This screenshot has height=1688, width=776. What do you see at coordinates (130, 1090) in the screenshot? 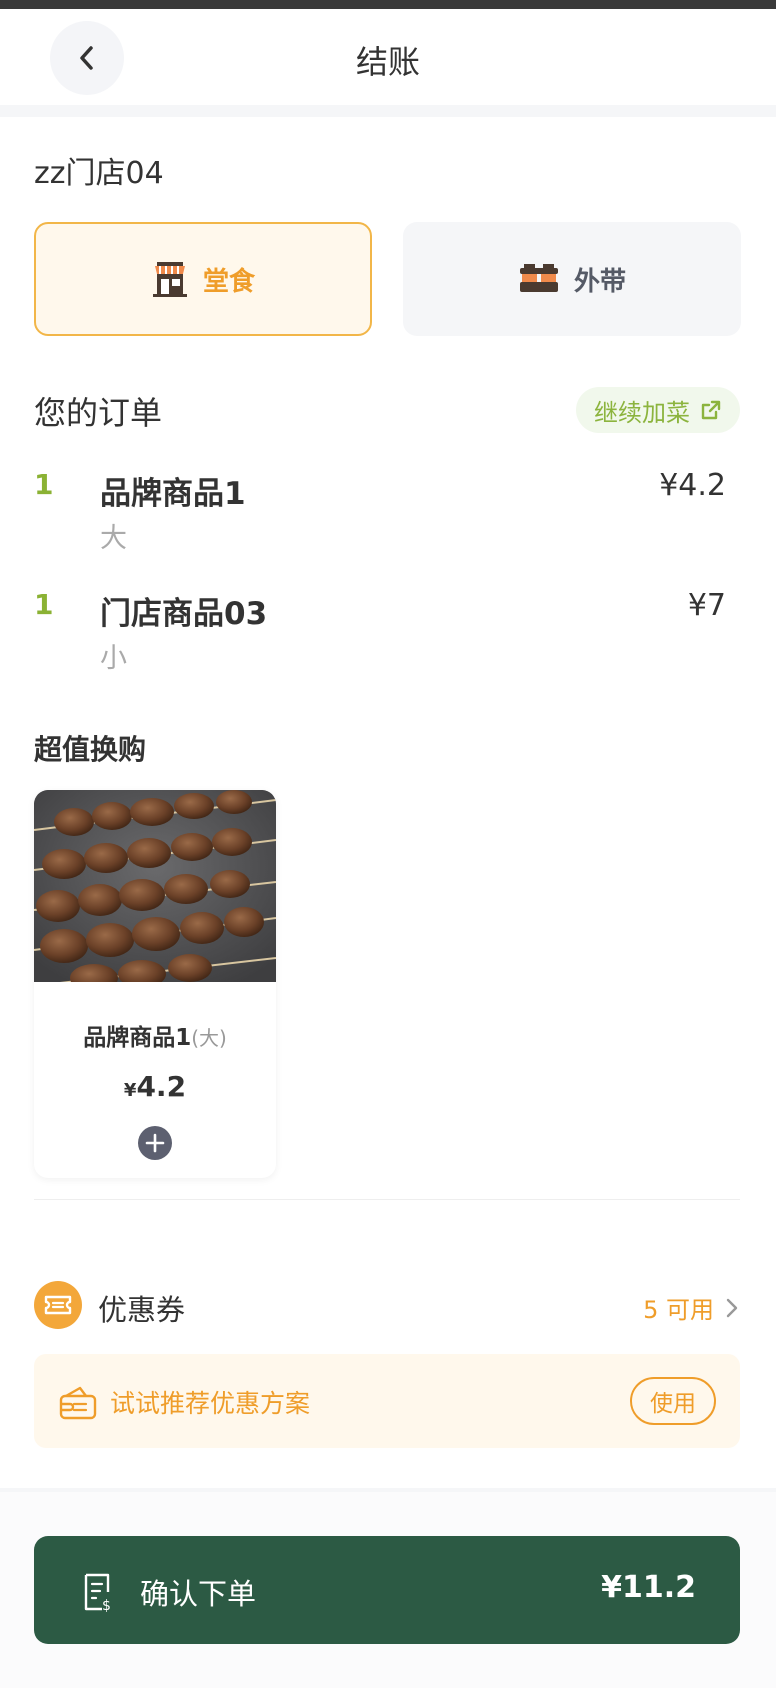
I see `currency-symbol: ¥` at bounding box center [130, 1090].